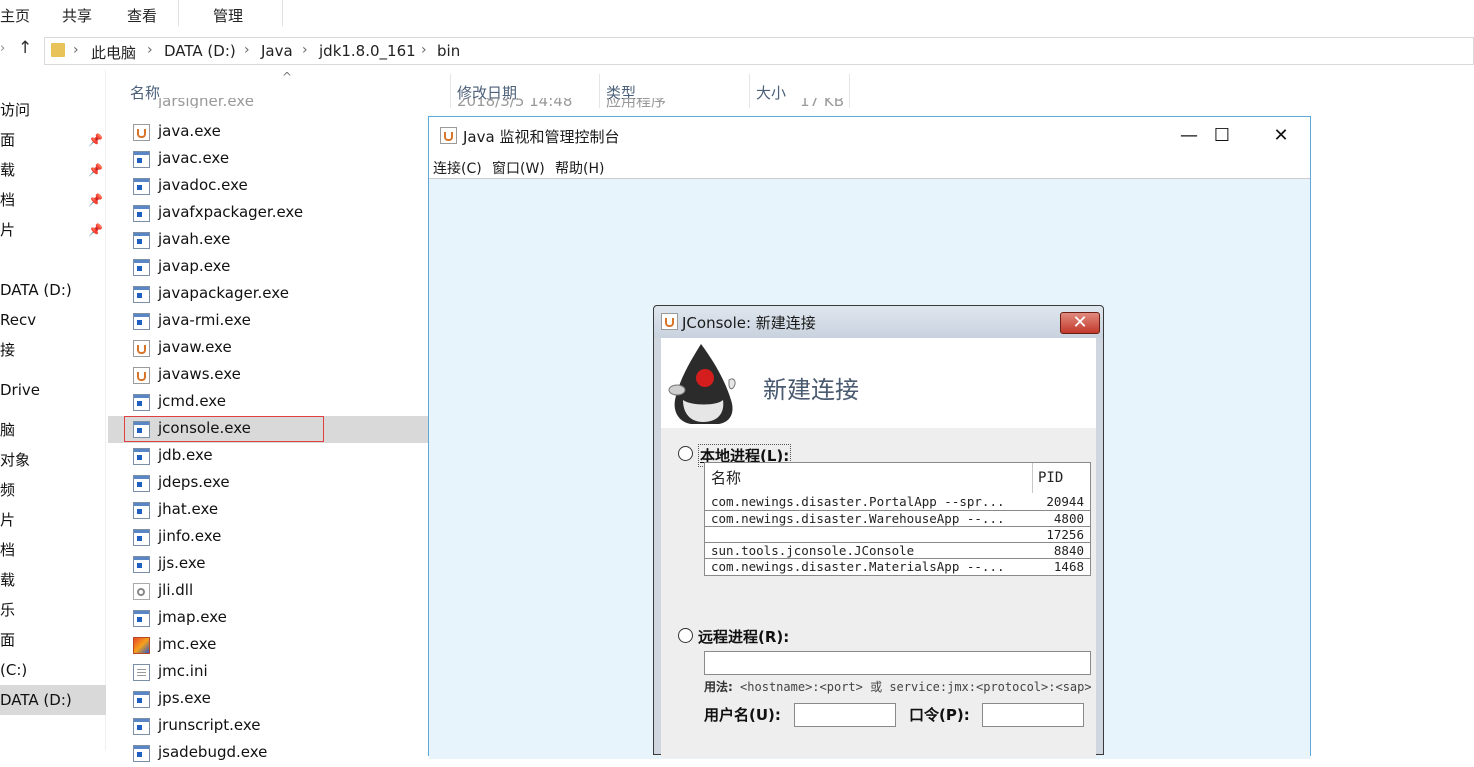 This screenshot has width=1474, height=767. What do you see at coordinates (268, 402) in the screenshot?
I see `file-row: jcmd.exe` at bounding box center [268, 402].